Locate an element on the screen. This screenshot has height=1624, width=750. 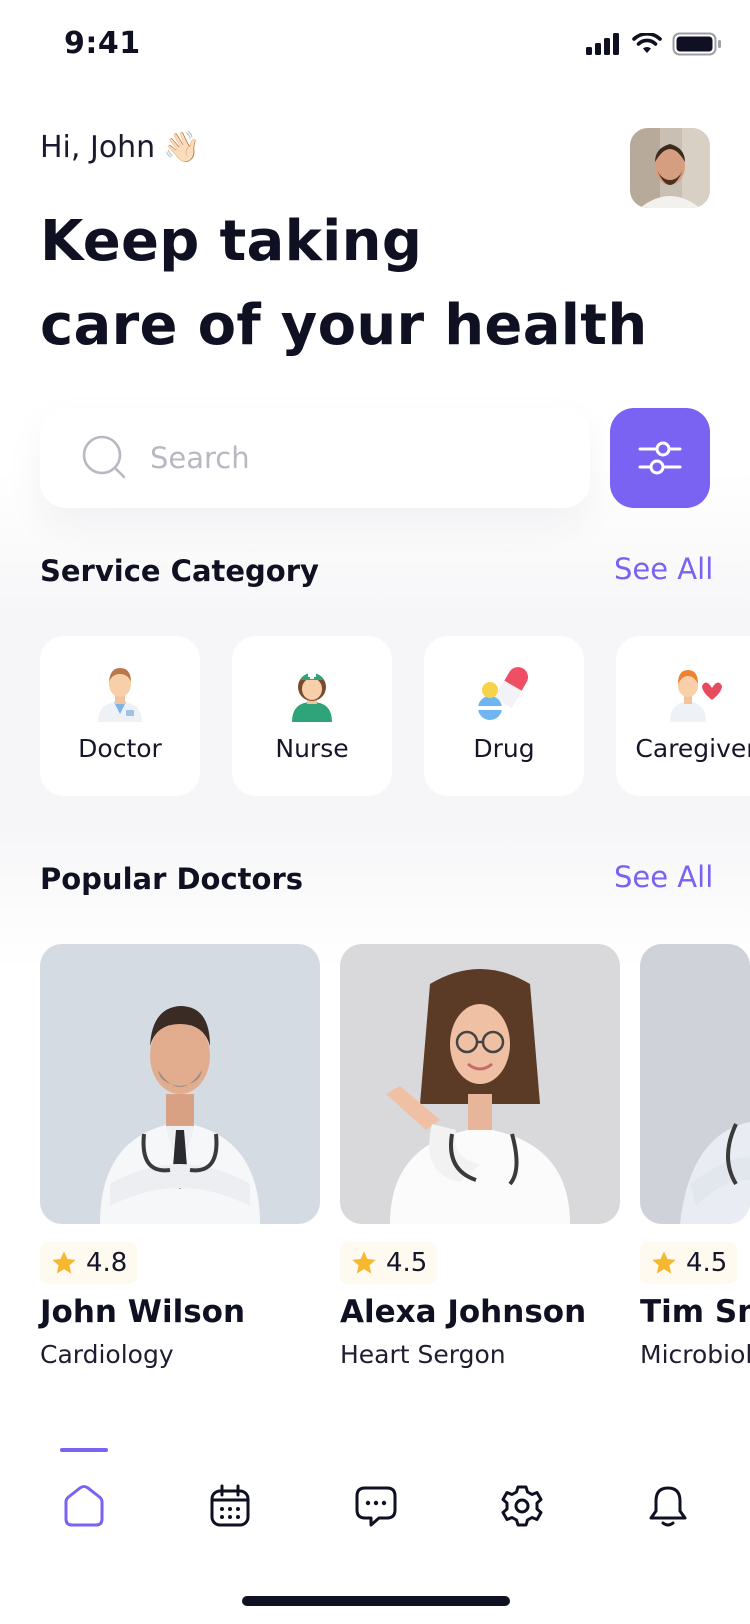
settings-icon is located at coordinates (522, 1506).